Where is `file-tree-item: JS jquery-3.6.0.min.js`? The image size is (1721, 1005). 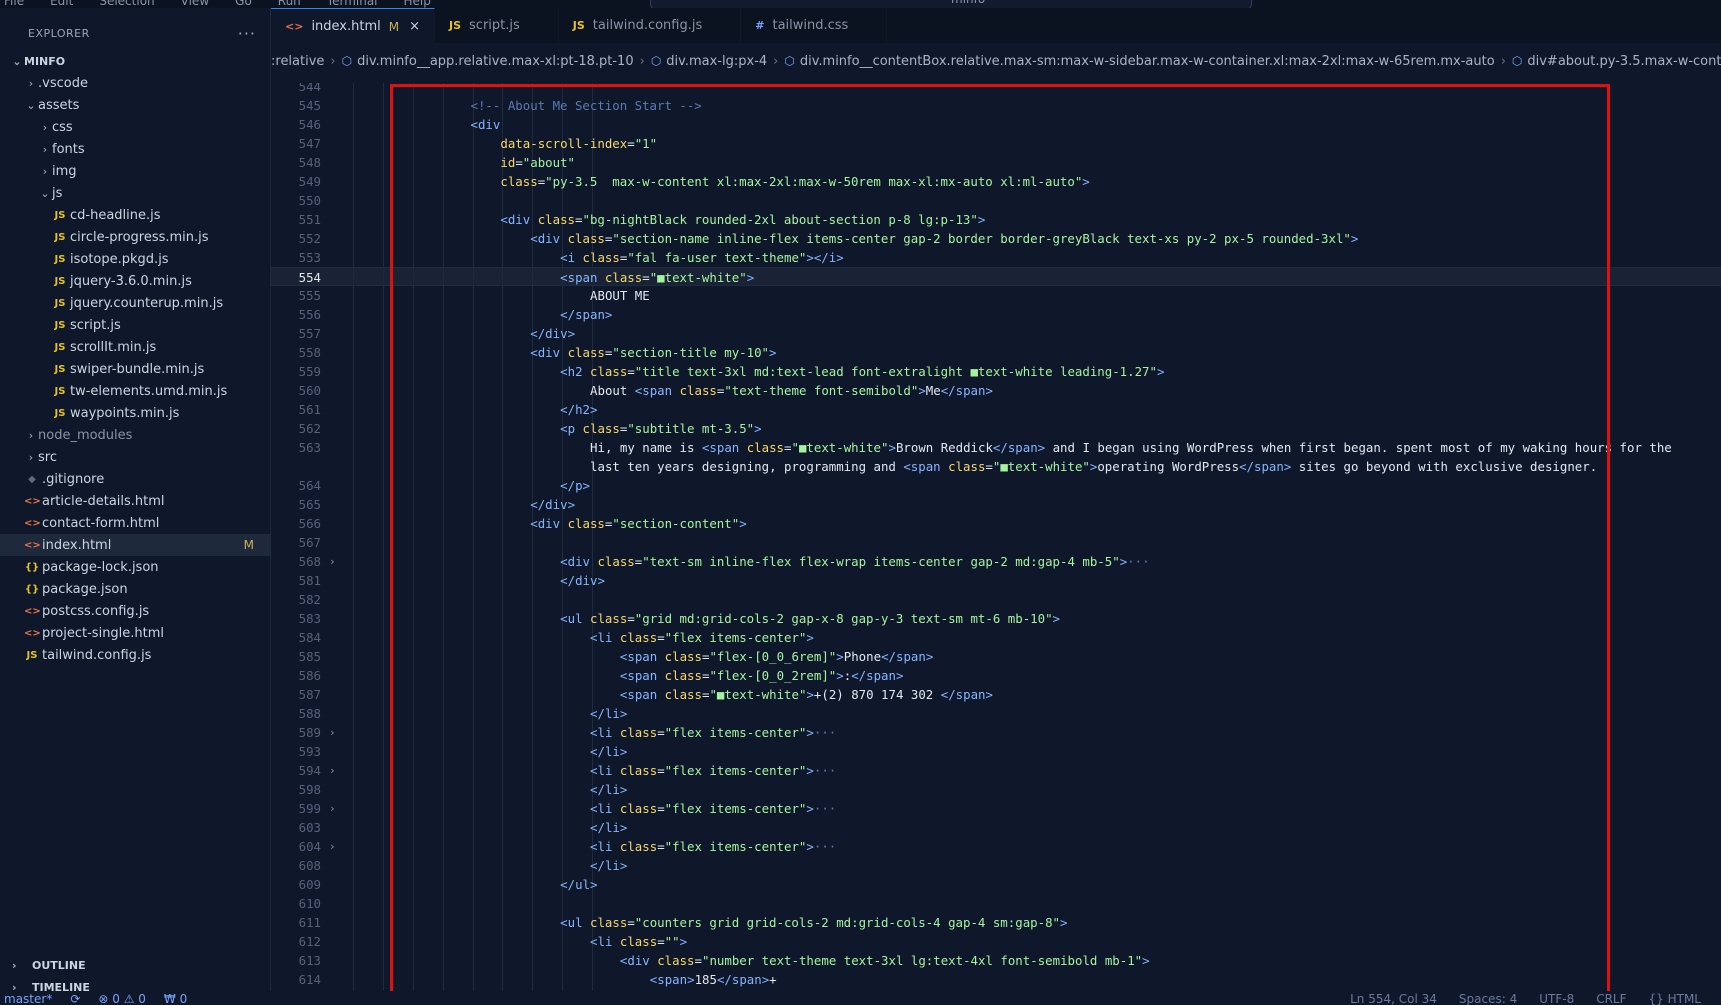 file-tree-item: JS jquery-3.6.0.min.js is located at coordinates (135, 281).